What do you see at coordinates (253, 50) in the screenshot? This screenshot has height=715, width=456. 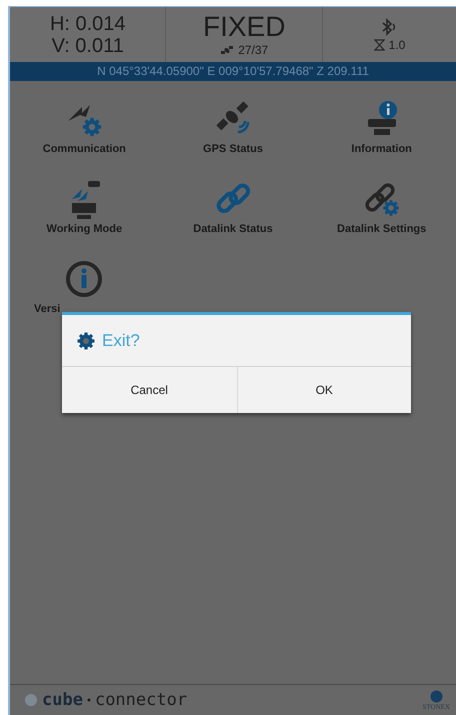 I see `satellite-count: 27/37` at bounding box center [253, 50].